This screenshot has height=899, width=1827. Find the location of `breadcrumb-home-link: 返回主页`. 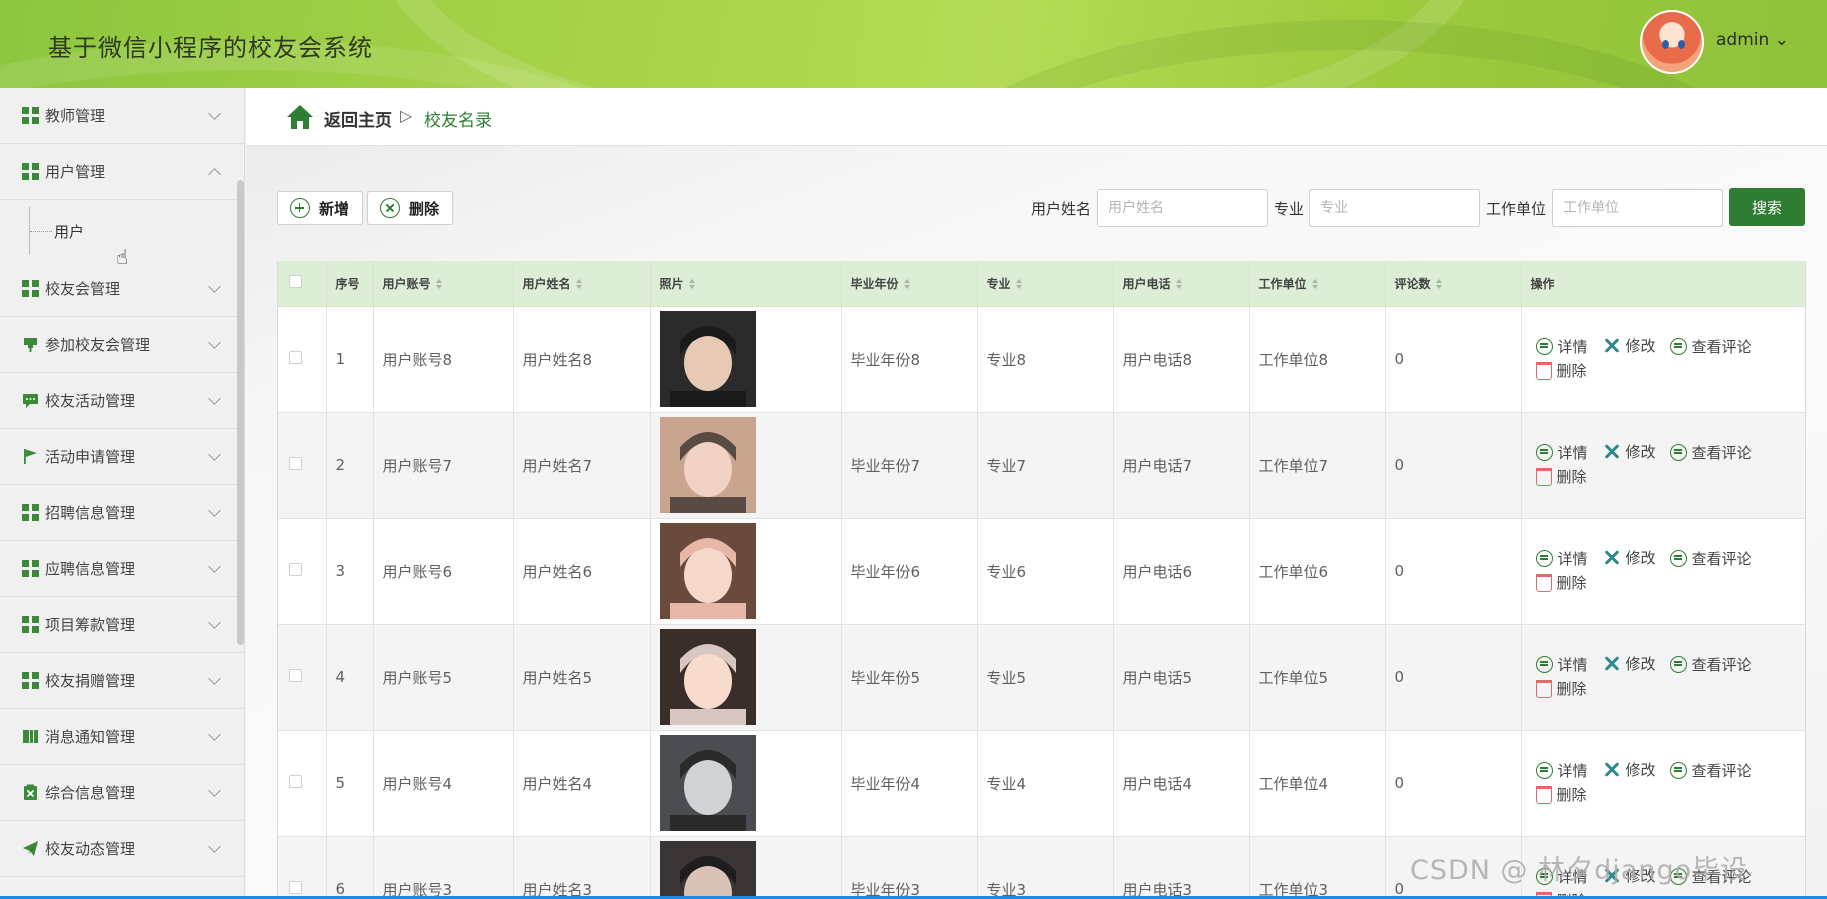

breadcrumb-home-link: 返回主页 is located at coordinates (358, 118).